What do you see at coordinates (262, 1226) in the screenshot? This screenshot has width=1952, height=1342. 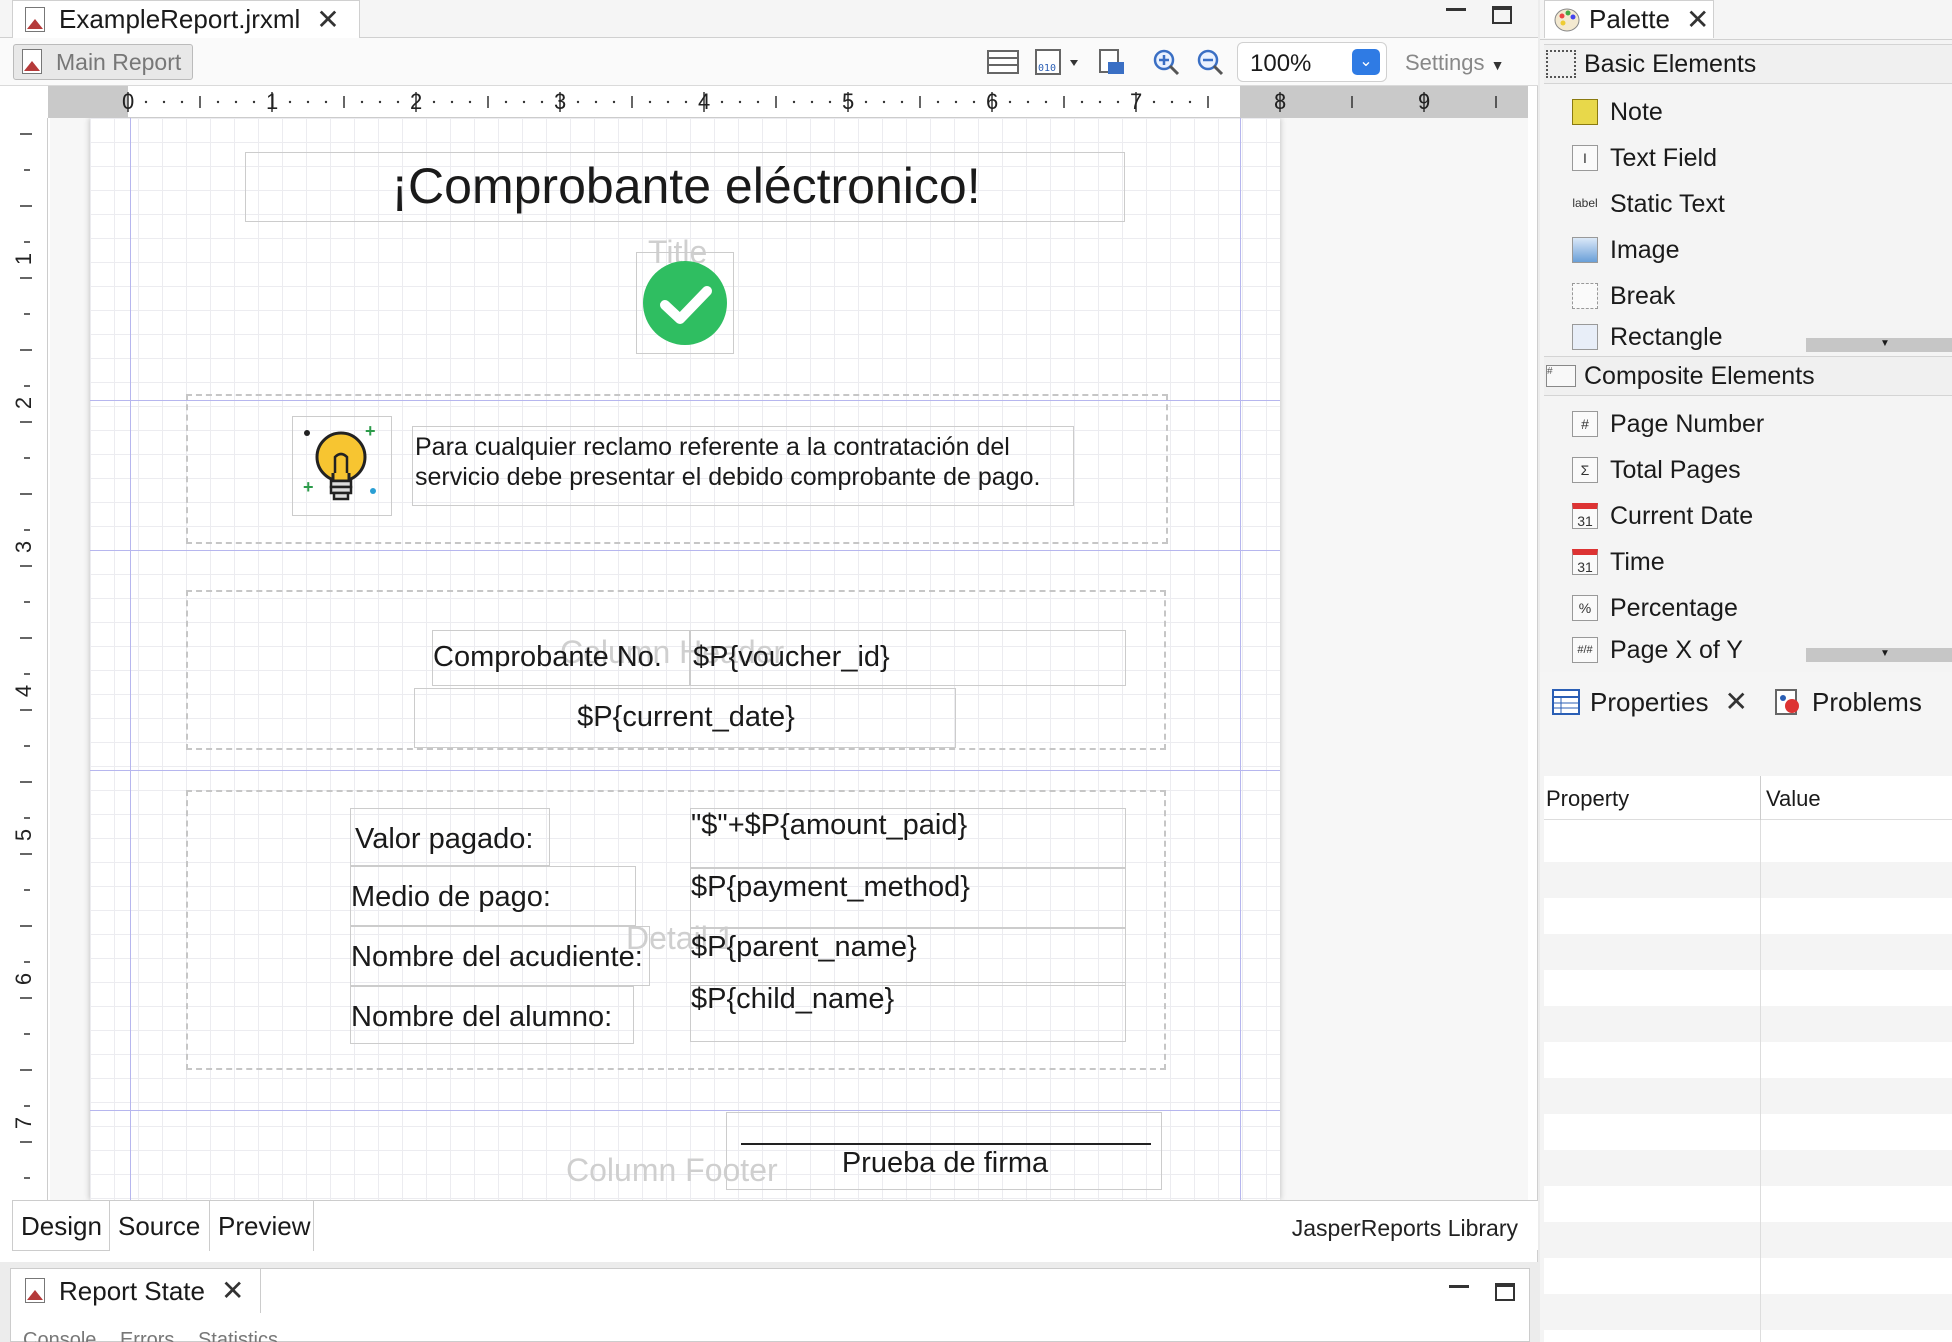 I see `tab-preview: Preview` at bounding box center [262, 1226].